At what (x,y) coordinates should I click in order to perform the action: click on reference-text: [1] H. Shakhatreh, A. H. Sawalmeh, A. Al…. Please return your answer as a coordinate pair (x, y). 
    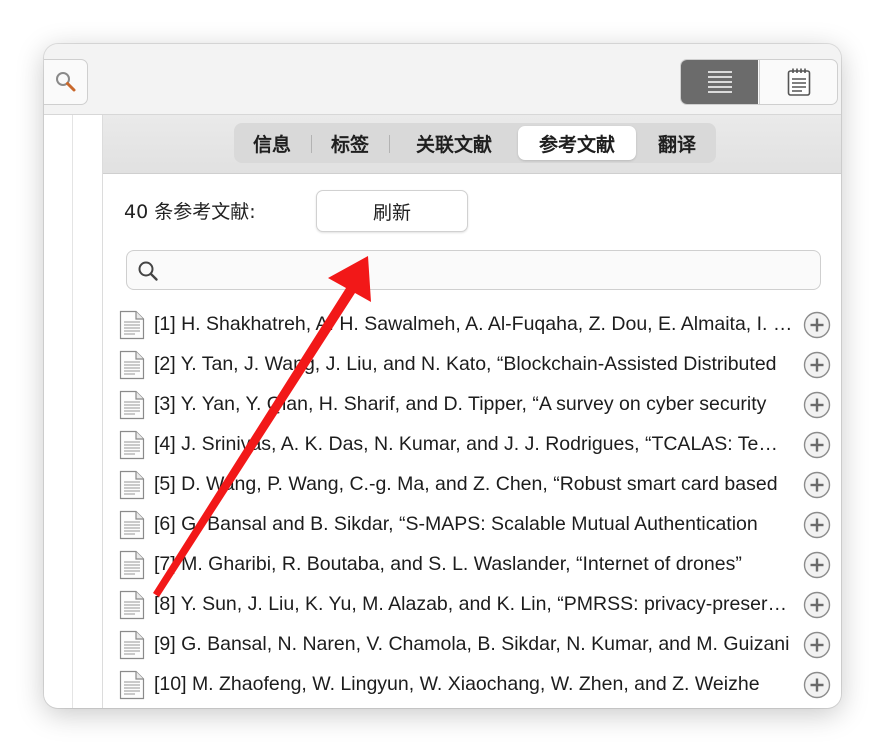
    Looking at the image, I should click on (474, 324).